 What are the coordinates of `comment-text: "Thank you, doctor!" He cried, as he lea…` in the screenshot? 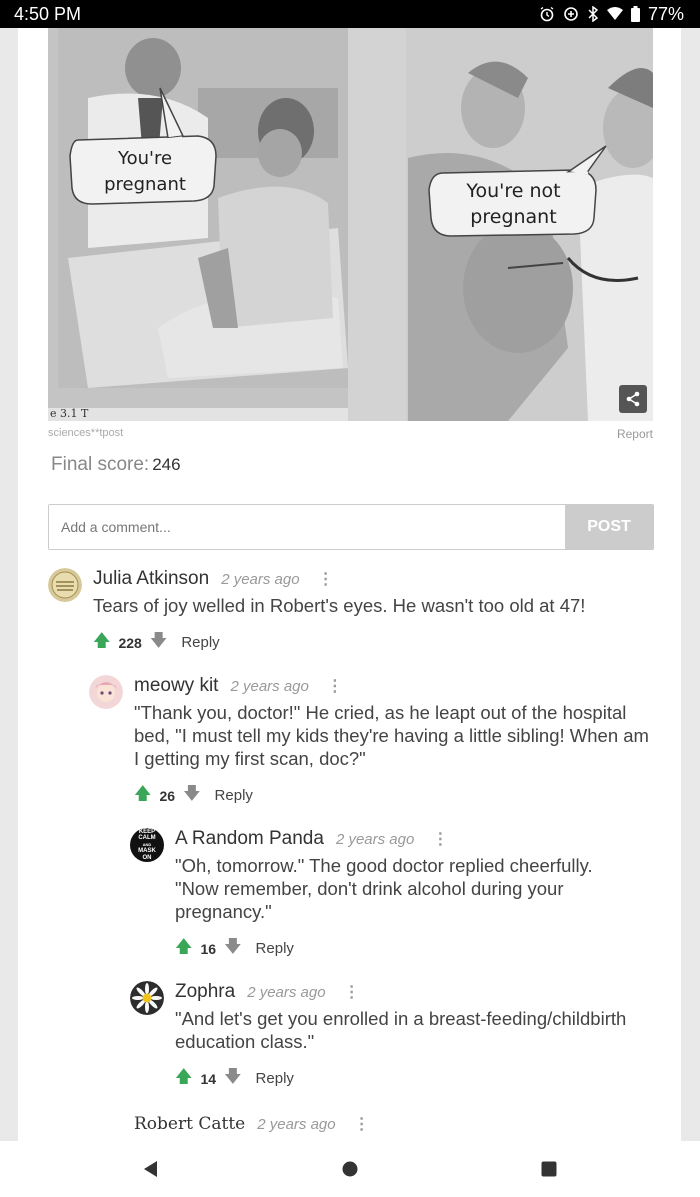 It's located at (391, 735).